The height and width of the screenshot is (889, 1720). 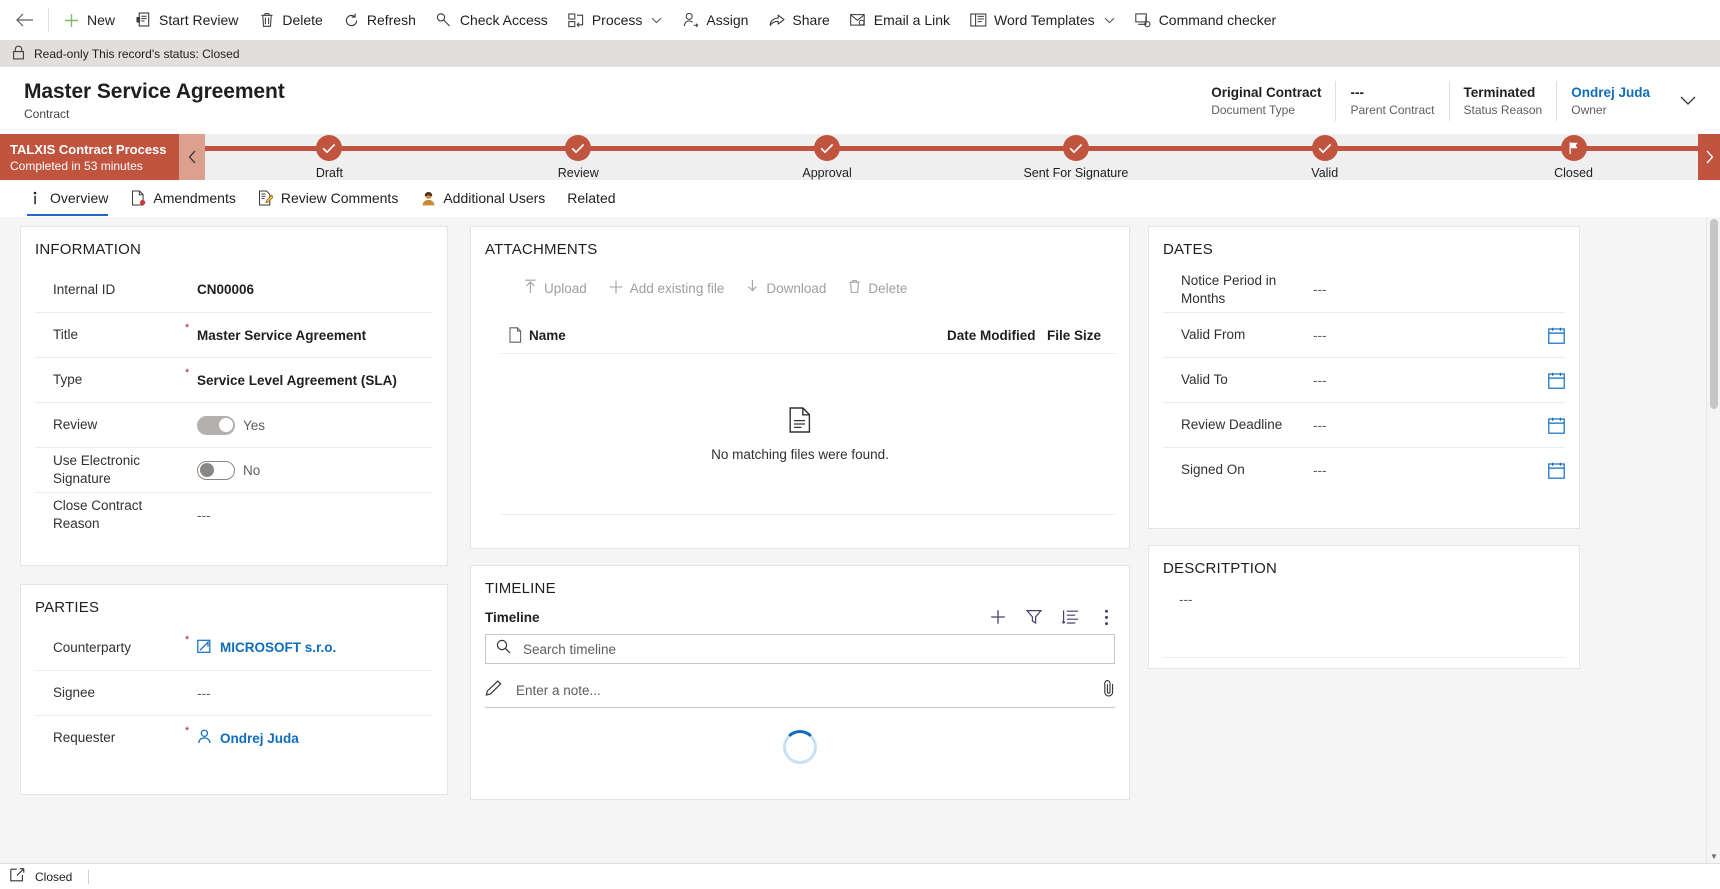 What do you see at coordinates (216, 425) in the screenshot?
I see `review-toggle` at bounding box center [216, 425].